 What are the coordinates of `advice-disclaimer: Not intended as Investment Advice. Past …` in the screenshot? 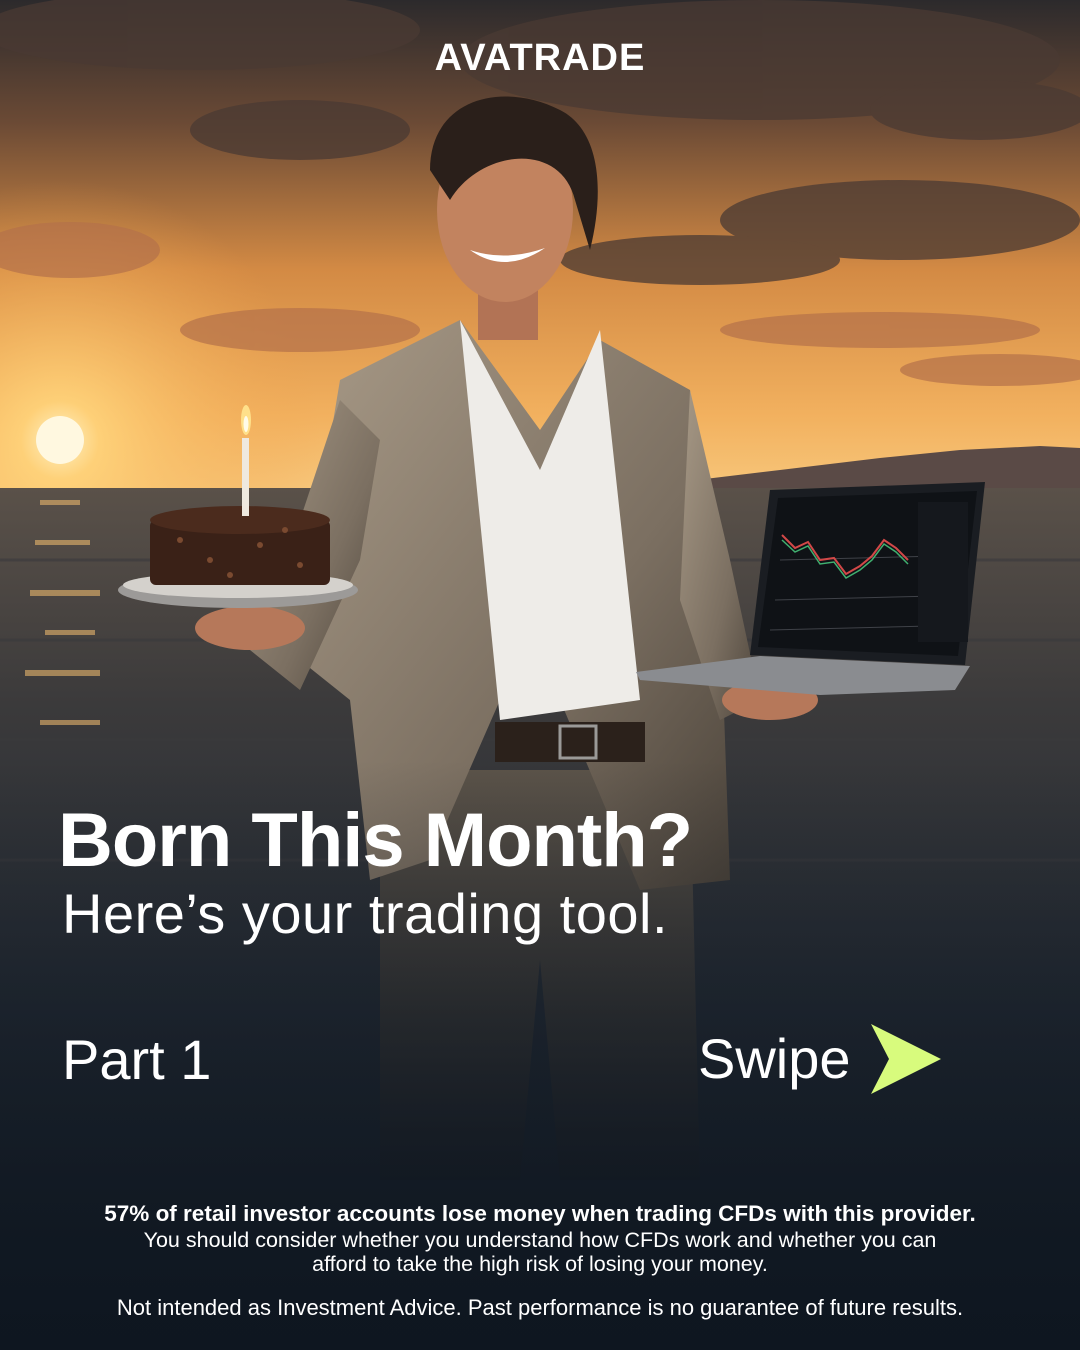 It's located at (540, 1307).